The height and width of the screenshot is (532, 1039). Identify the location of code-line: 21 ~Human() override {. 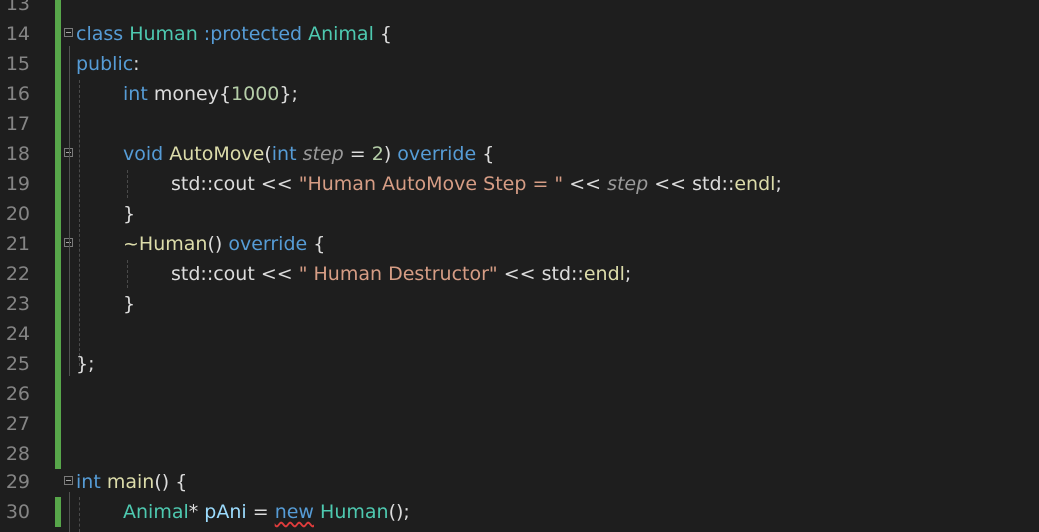
(519, 244).